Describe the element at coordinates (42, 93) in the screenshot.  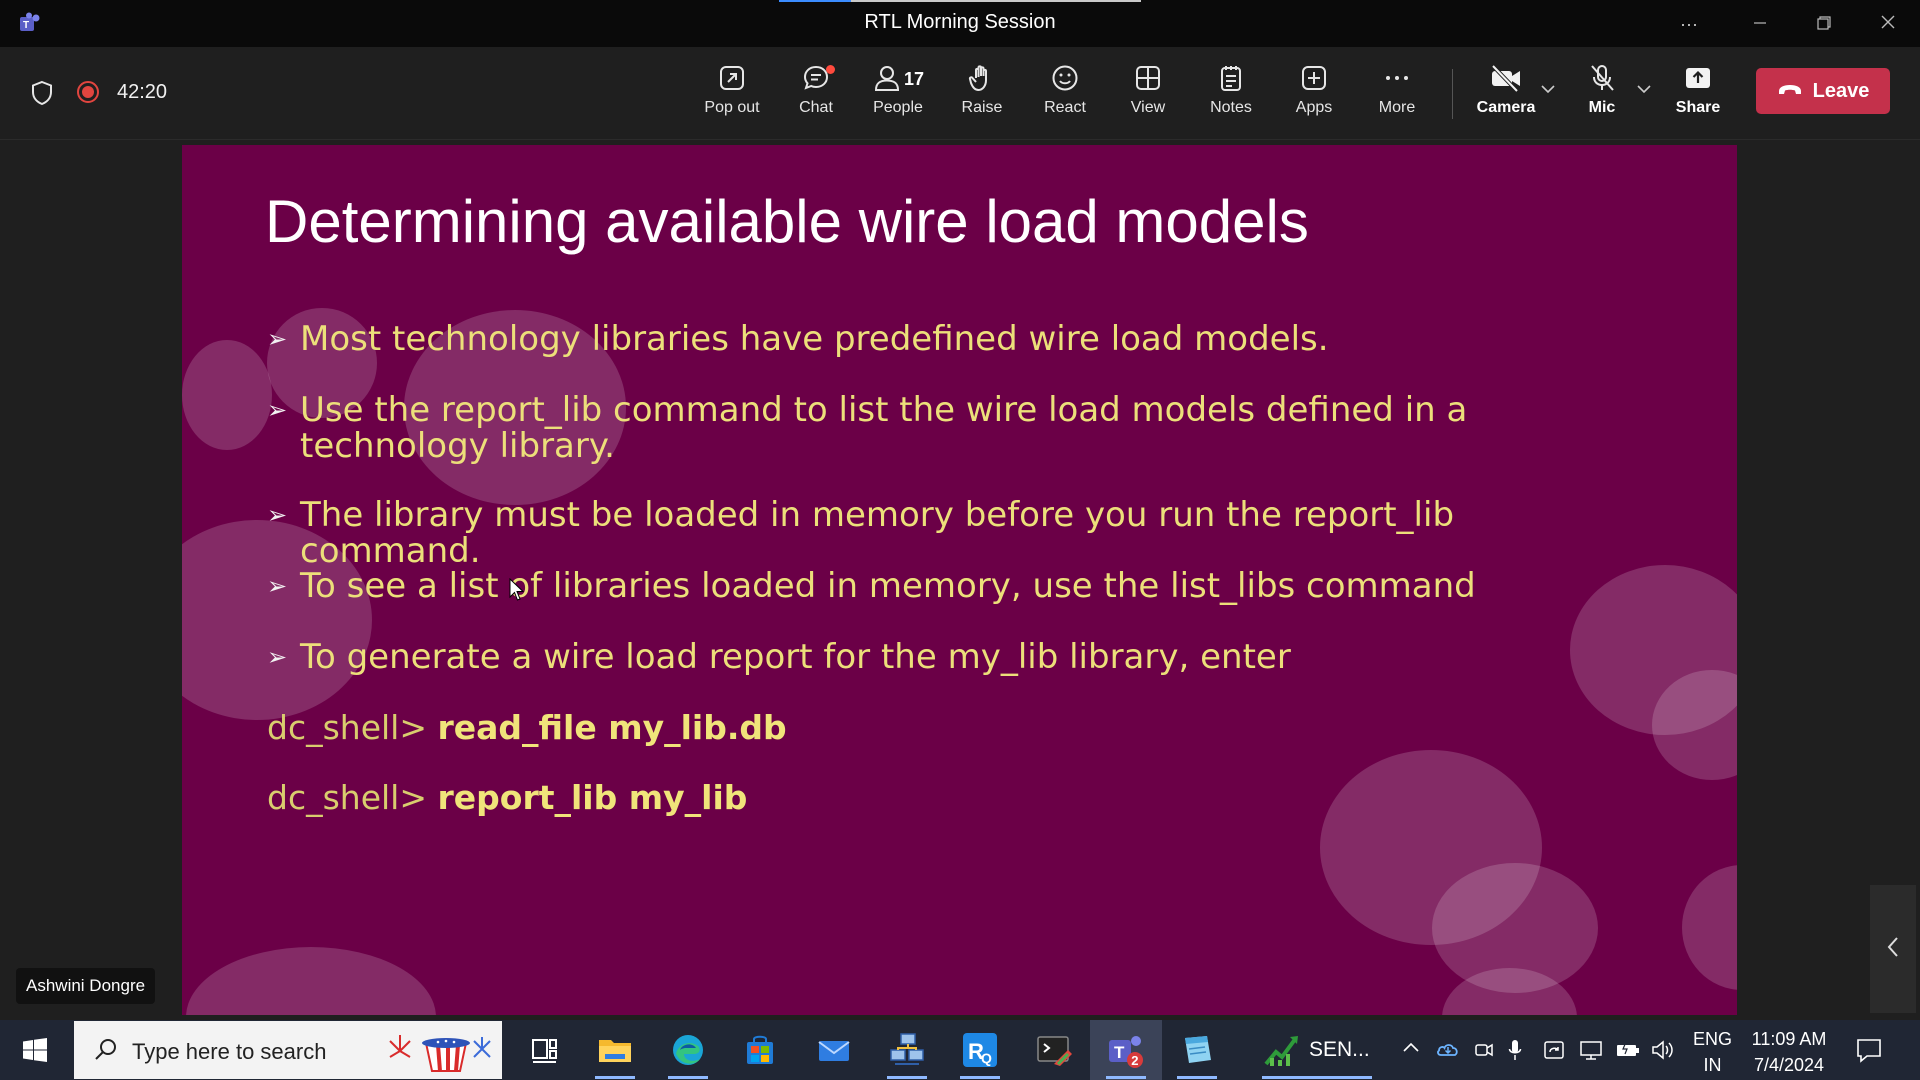
I see `shield-icon` at that location.